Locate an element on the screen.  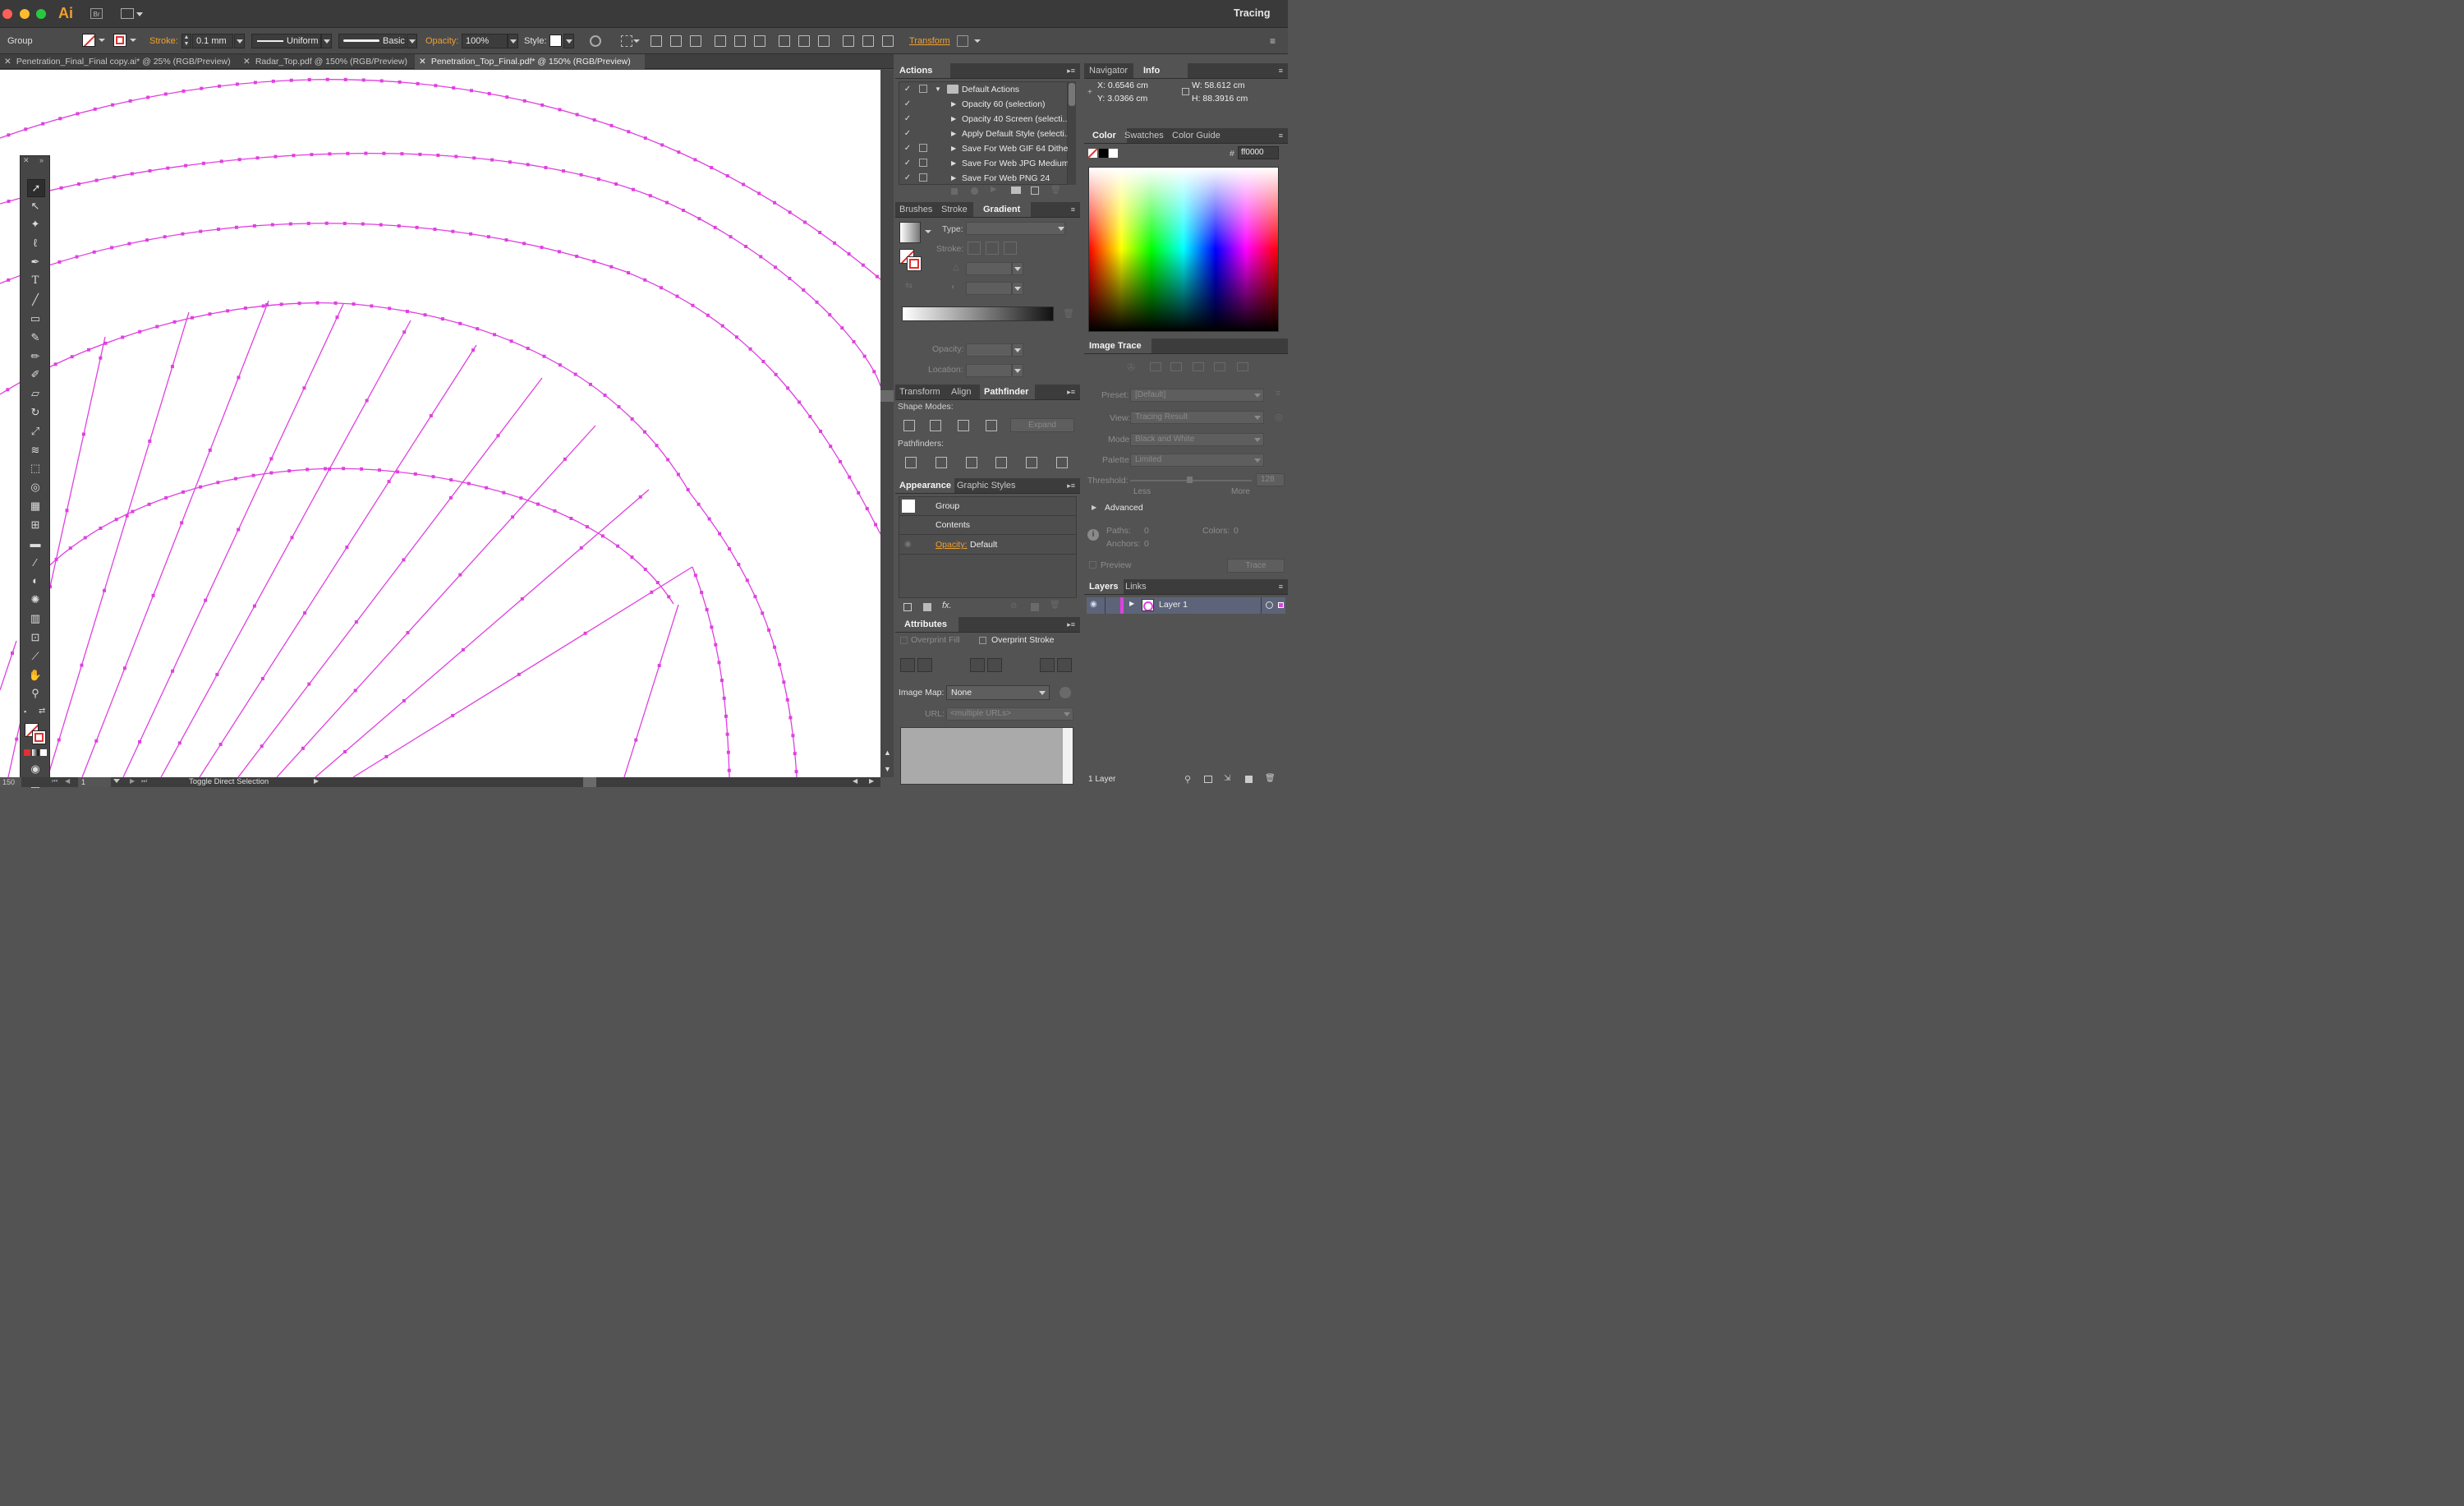
opacity-input: 100% is located at coordinates (485, 41).